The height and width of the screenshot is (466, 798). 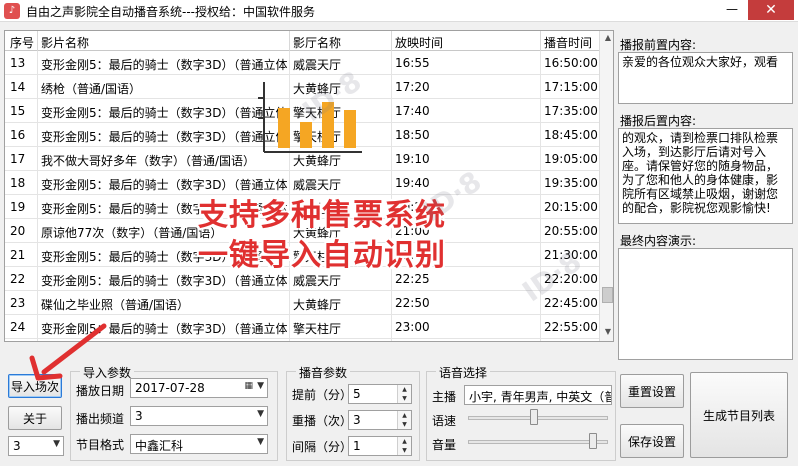 What do you see at coordinates (317, 305) in the screenshot?
I see `row-hall-name: 大黄蜂厅` at bounding box center [317, 305].